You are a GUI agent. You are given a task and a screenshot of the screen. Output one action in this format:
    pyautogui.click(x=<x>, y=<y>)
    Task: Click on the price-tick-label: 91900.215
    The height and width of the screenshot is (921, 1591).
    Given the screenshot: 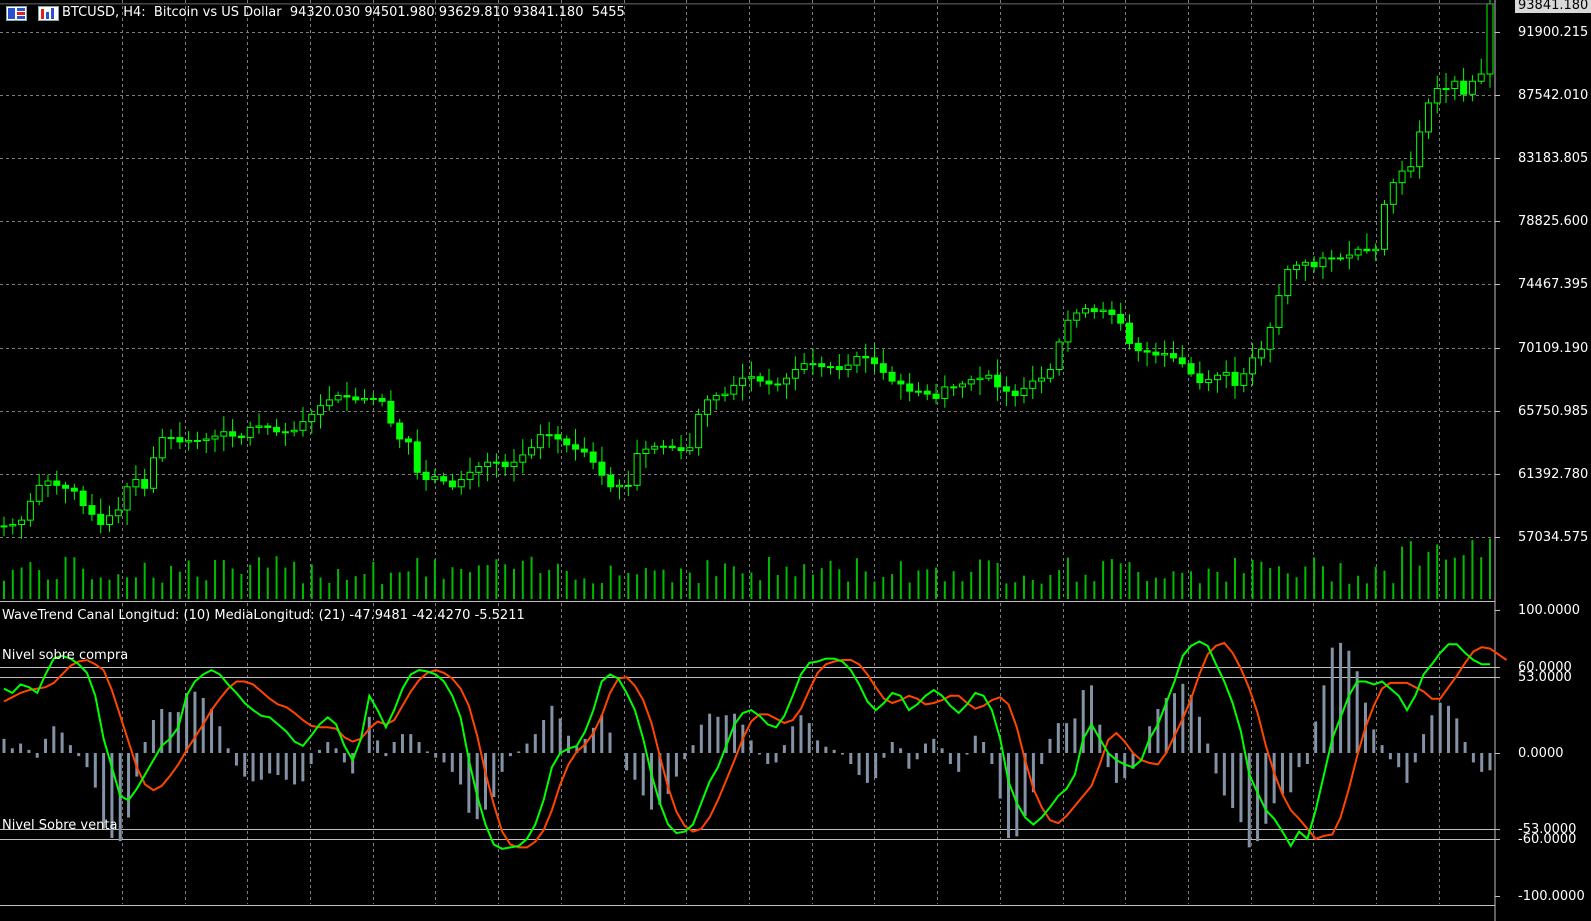 What is the action you would take?
    pyautogui.click(x=1553, y=32)
    